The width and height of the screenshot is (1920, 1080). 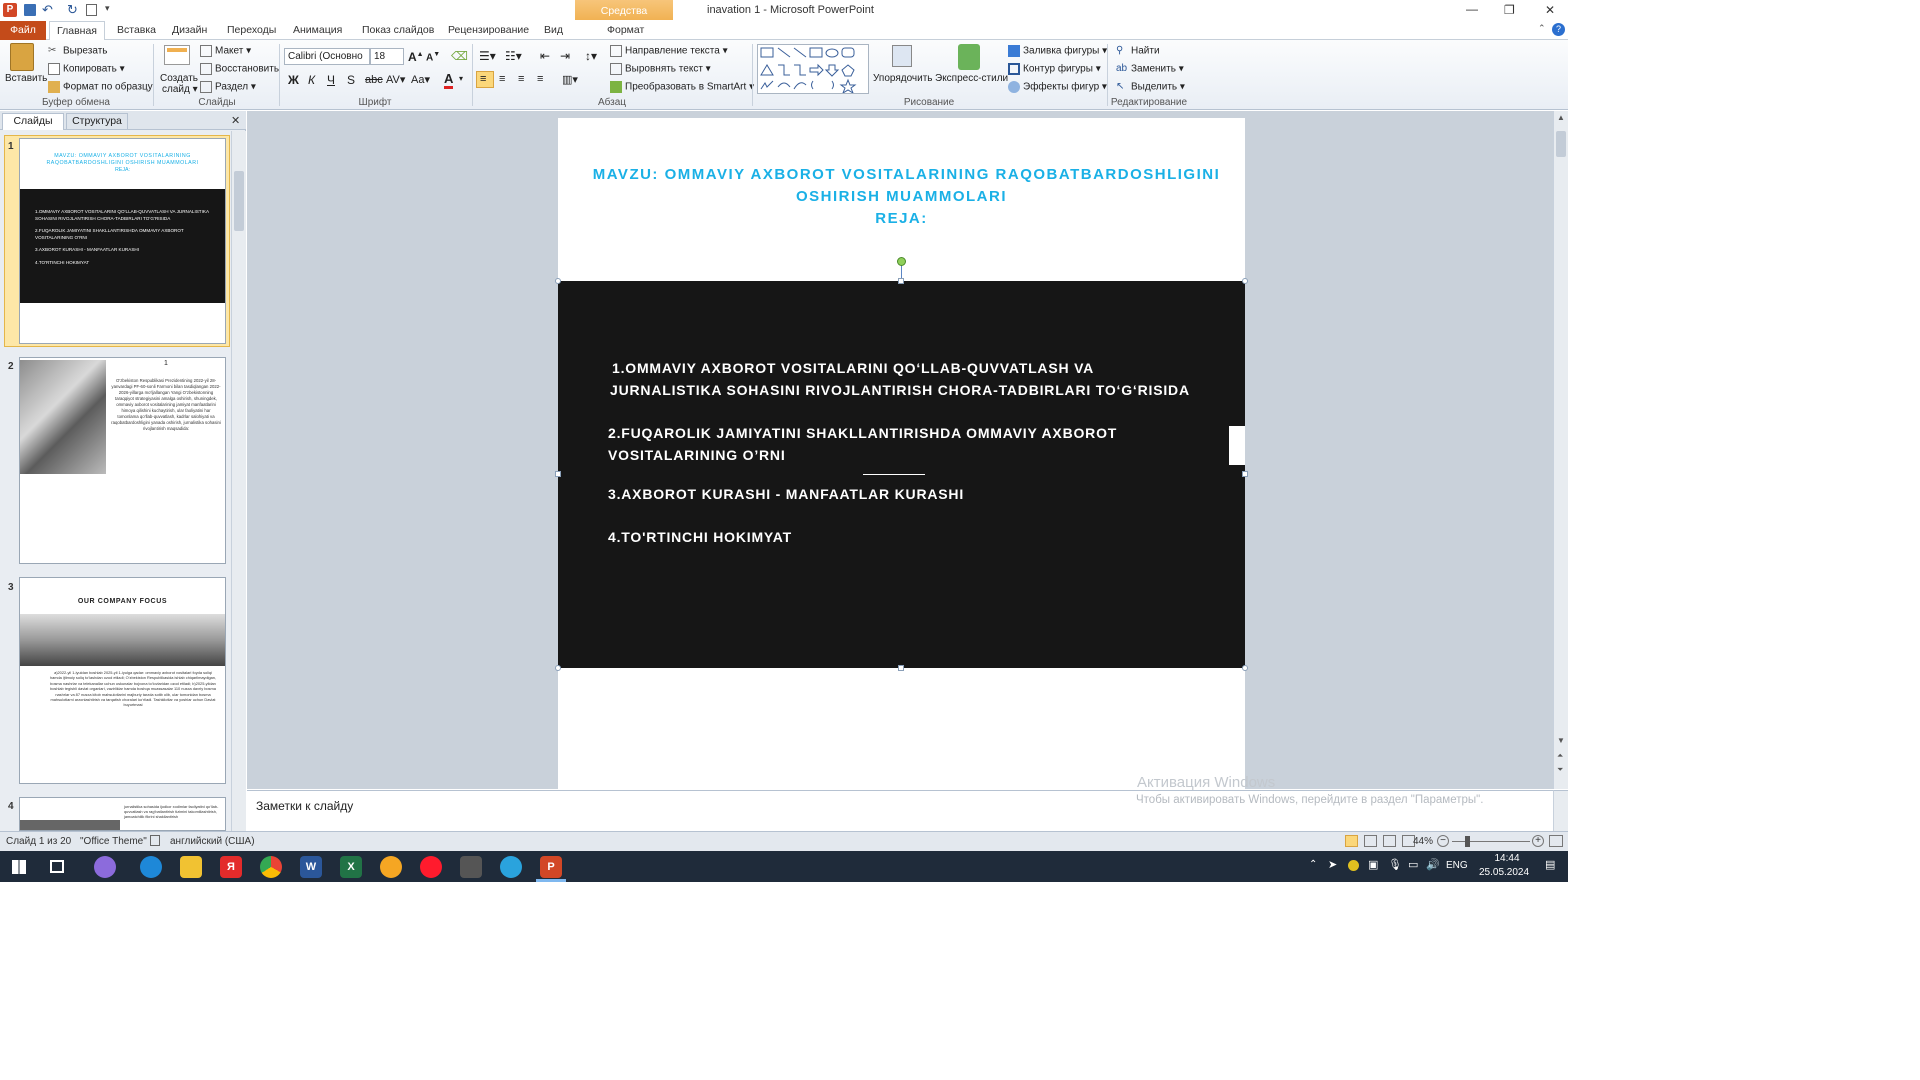 I want to click on list-item-4: 4.TO'RTINCHI HOKIMYAT, so click(x=700, y=537).